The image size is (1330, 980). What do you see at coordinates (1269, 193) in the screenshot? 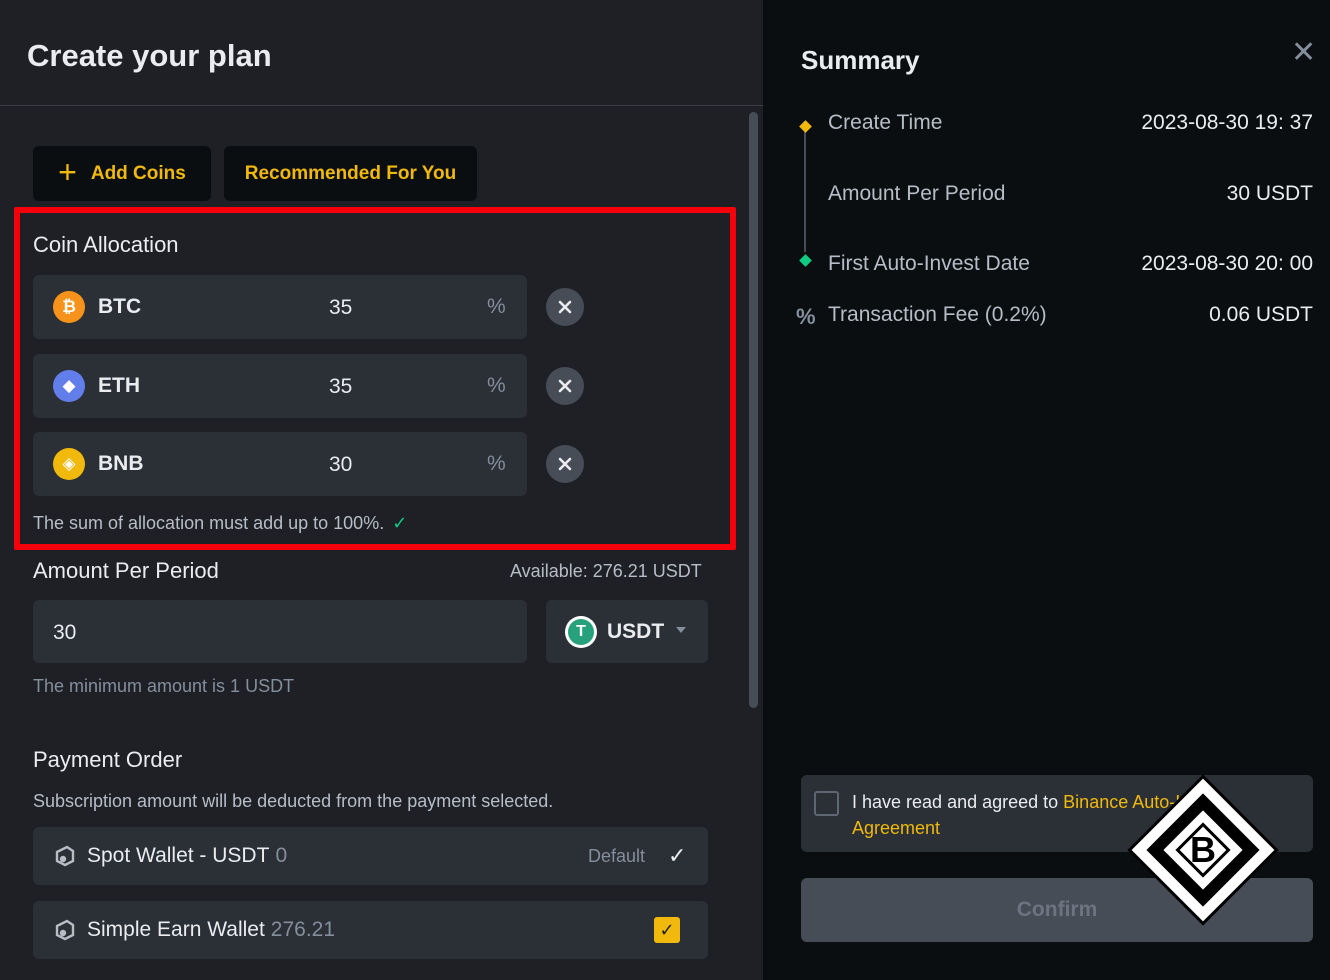
I see `summary-value: 30 USDT` at bounding box center [1269, 193].